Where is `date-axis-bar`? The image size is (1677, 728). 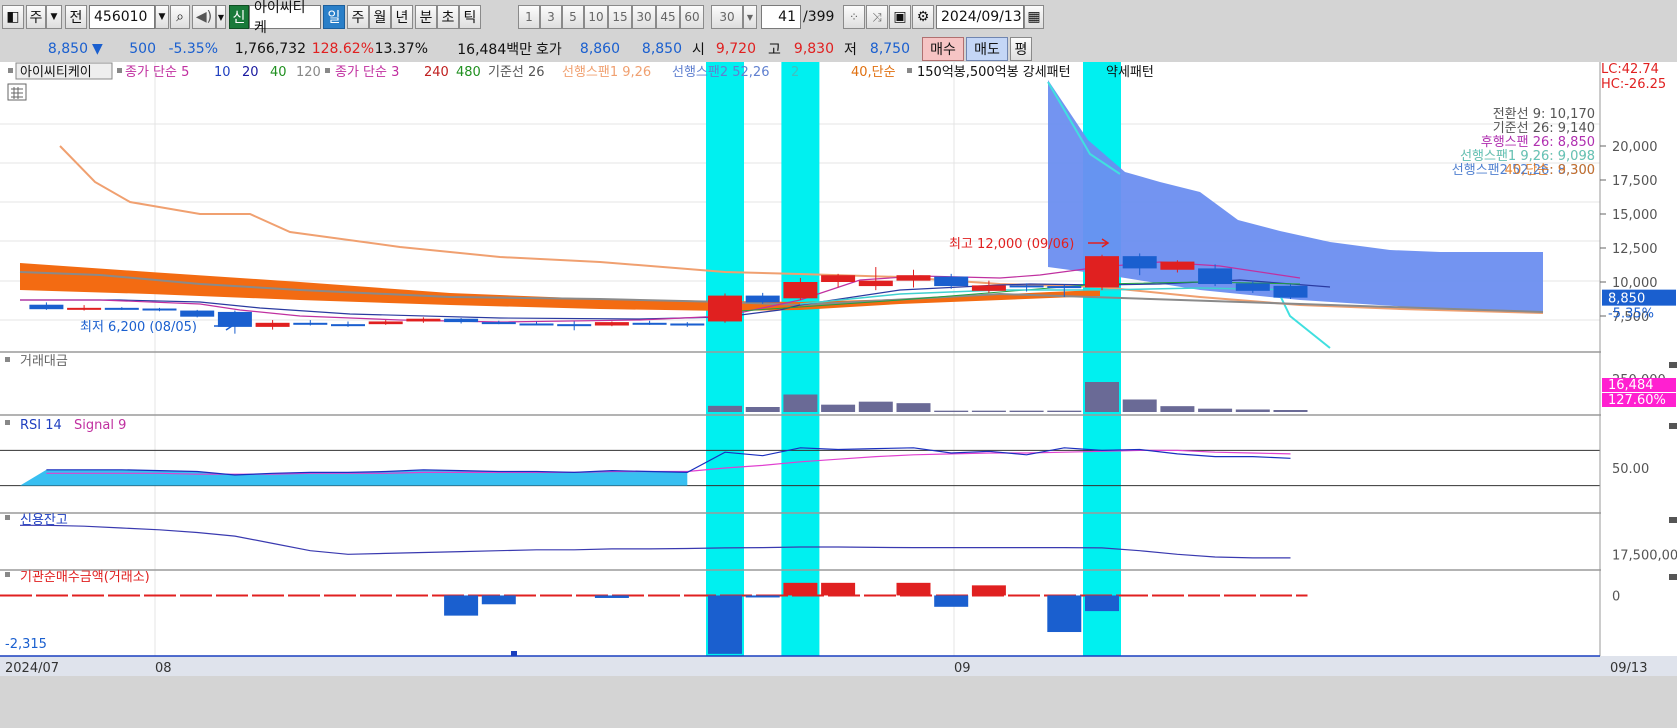
date-axis-bar is located at coordinates (838, 666).